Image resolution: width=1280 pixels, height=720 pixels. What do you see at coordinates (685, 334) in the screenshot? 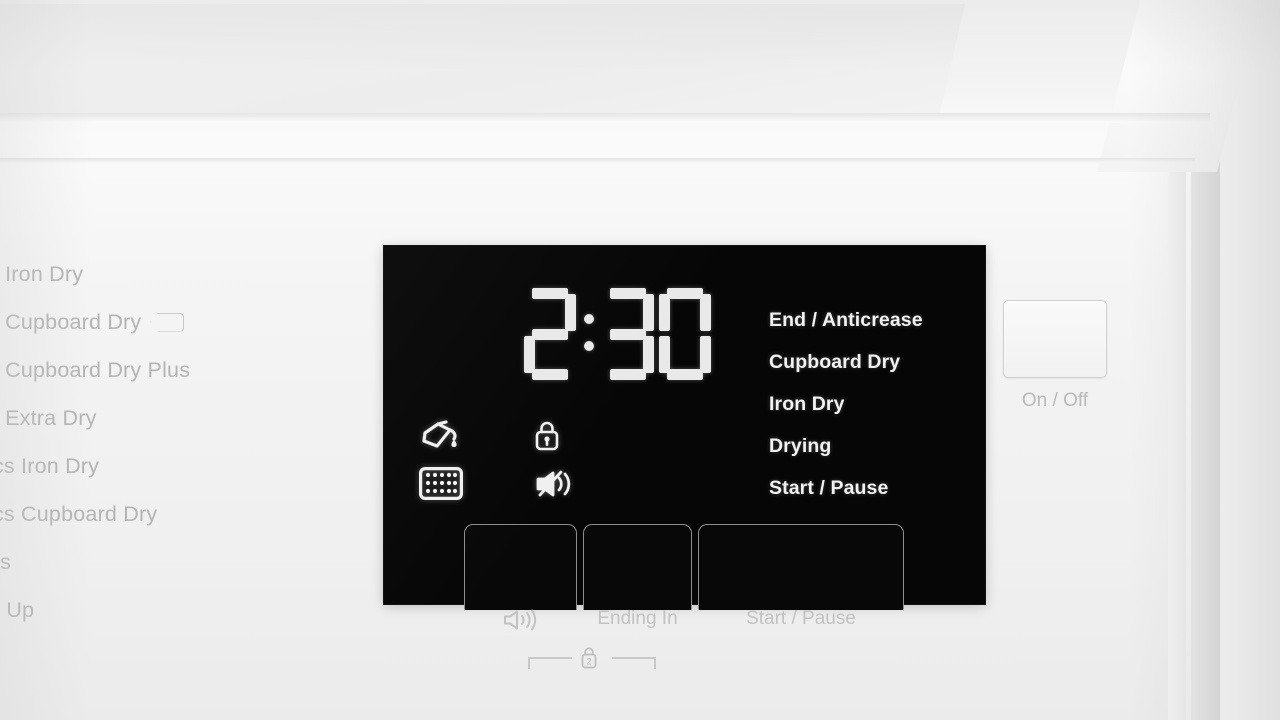
I see `clock-digit-minutes-ones` at bounding box center [685, 334].